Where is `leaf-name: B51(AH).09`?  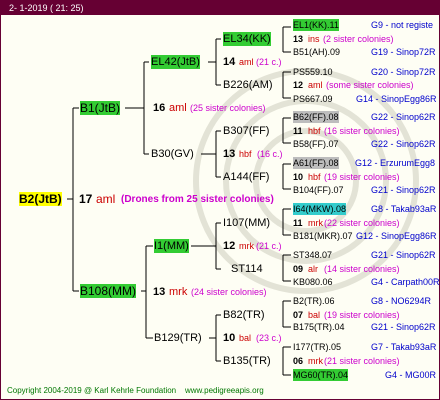 leaf-name: B51(AH).09 is located at coordinates (316, 52).